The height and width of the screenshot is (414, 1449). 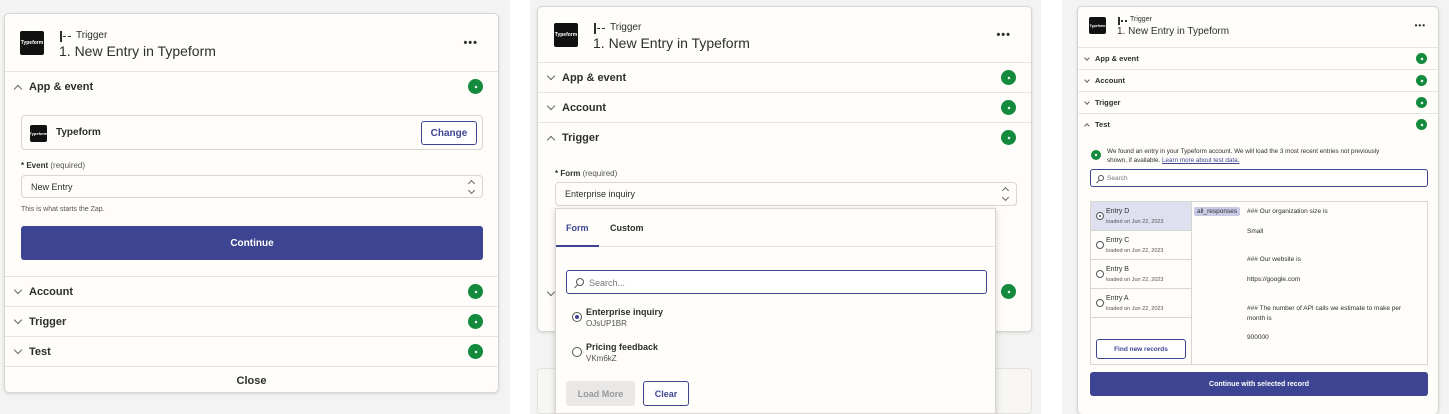 I want to click on app-name: Typeform, so click(x=78, y=132).